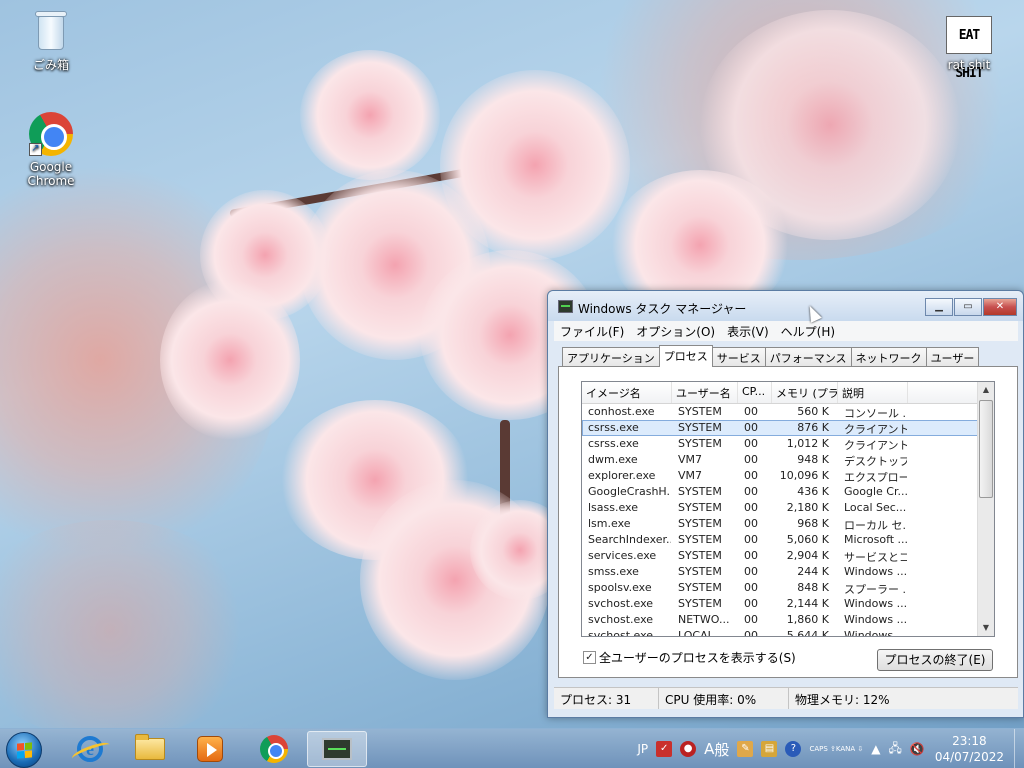 The height and width of the screenshot is (768, 1024). Describe the element at coordinates (592, 331) in the screenshot. I see `menu-file: ファイル(F)` at that location.